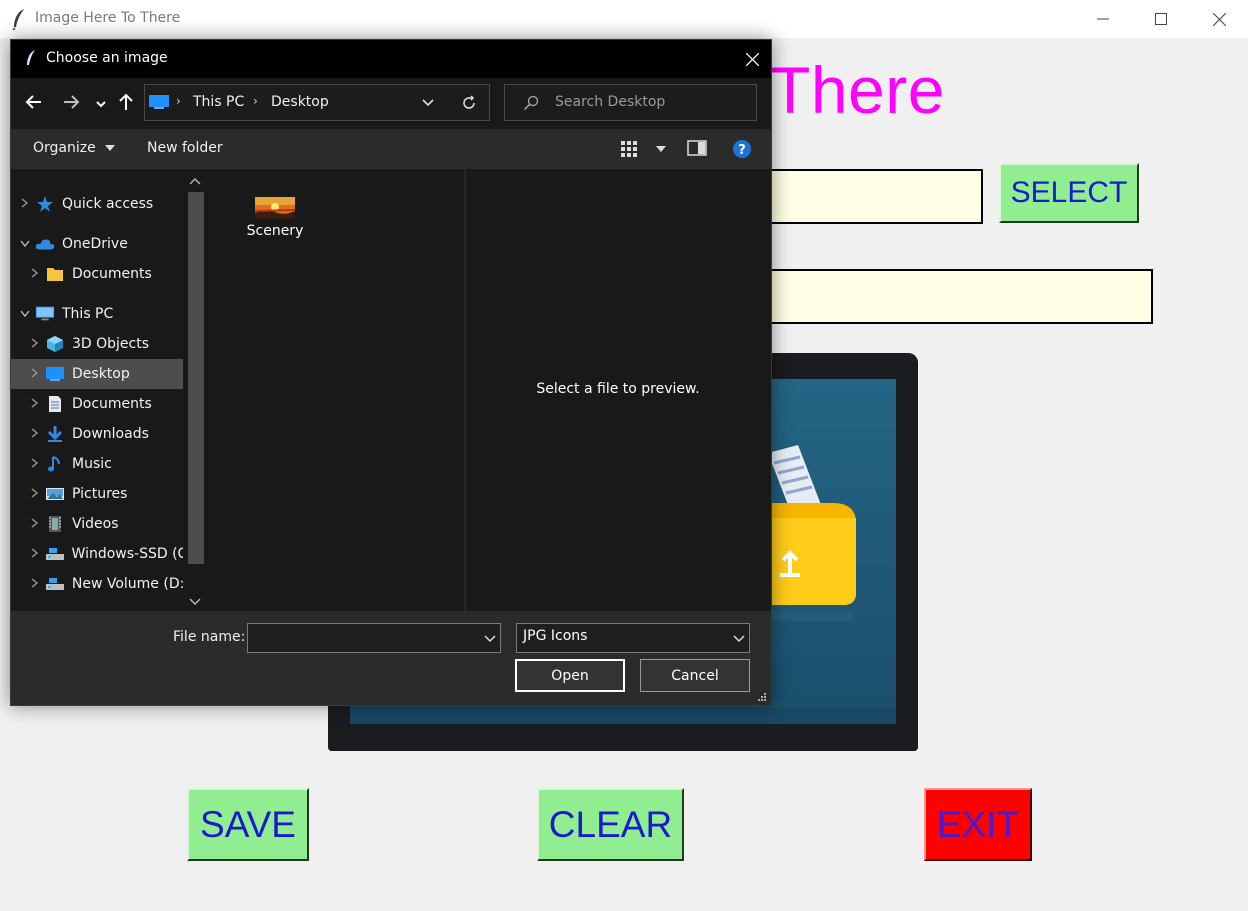  I want to click on filename-input, so click(374, 638).